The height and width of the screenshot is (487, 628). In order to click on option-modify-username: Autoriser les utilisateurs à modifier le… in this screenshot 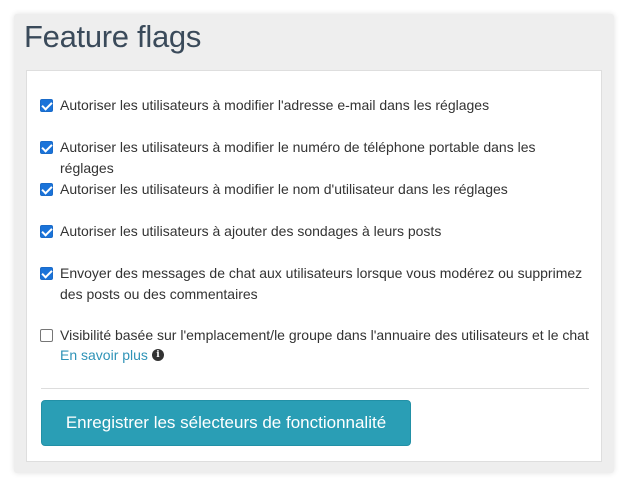, I will do `click(315, 189)`.